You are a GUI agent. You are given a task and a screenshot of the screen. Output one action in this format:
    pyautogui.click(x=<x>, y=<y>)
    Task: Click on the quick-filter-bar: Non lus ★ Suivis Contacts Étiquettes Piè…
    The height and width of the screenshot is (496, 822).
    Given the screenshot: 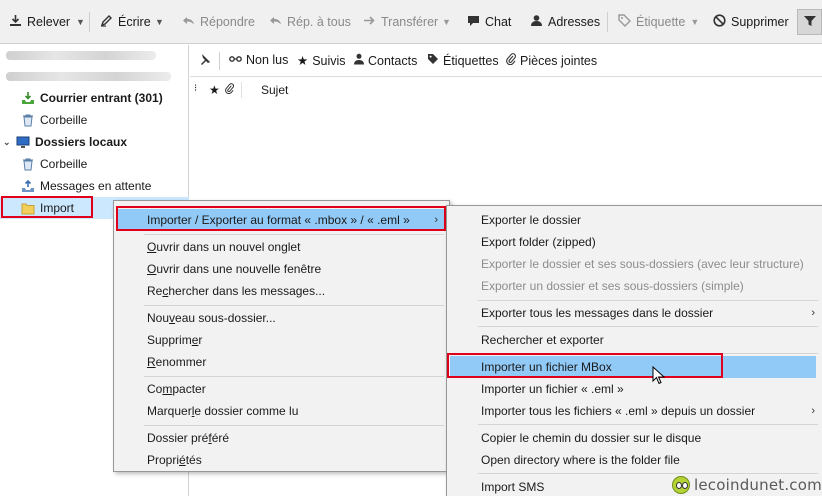 What is the action you would take?
    pyautogui.click(x=506, y=61)
    